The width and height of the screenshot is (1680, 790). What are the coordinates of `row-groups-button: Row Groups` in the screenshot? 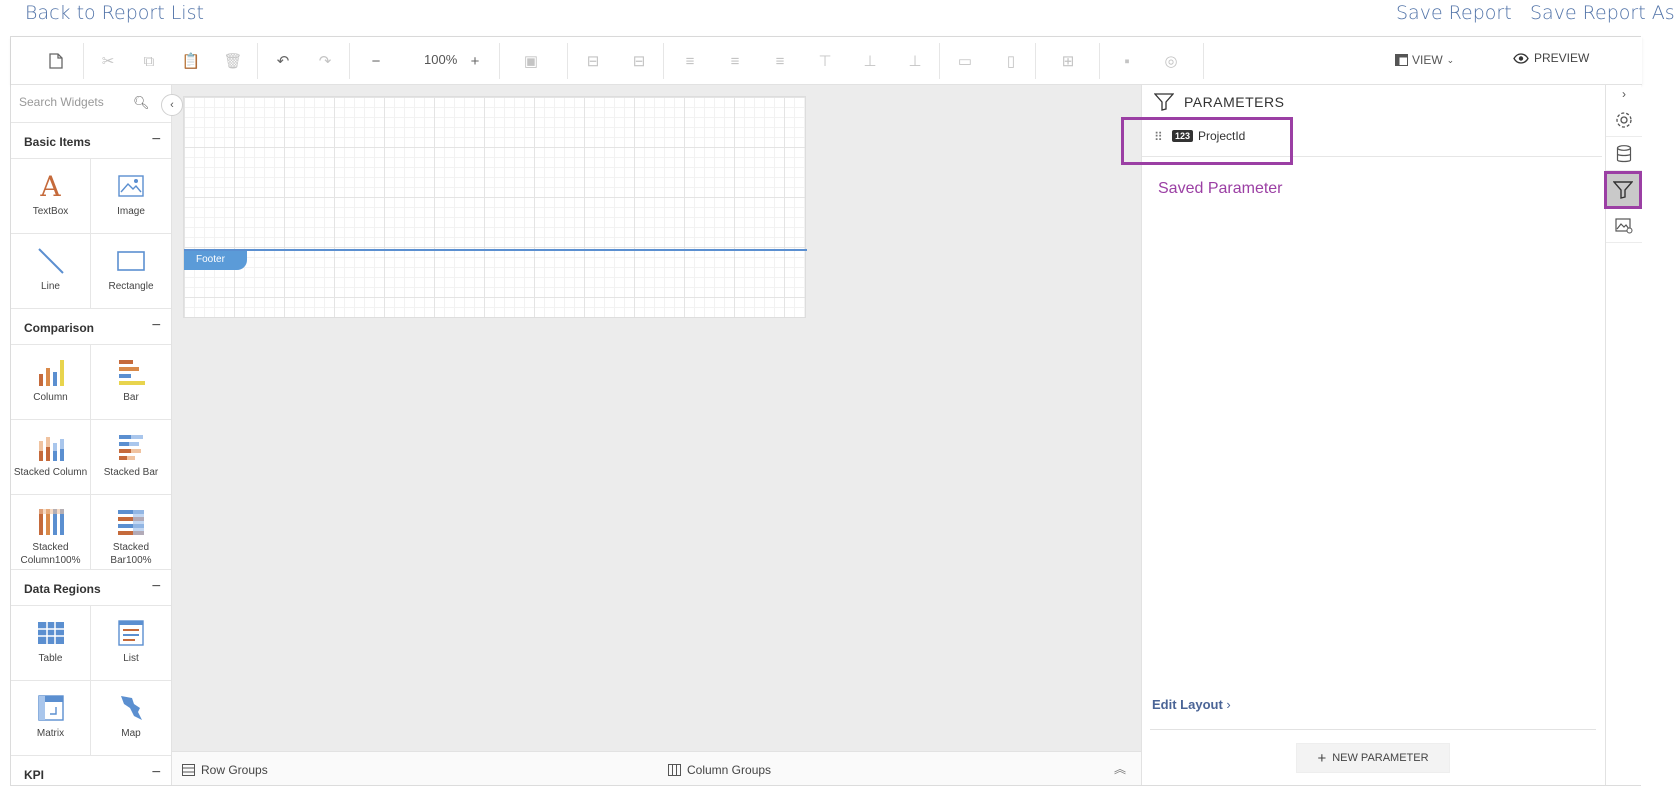 It's located at (225, 770).